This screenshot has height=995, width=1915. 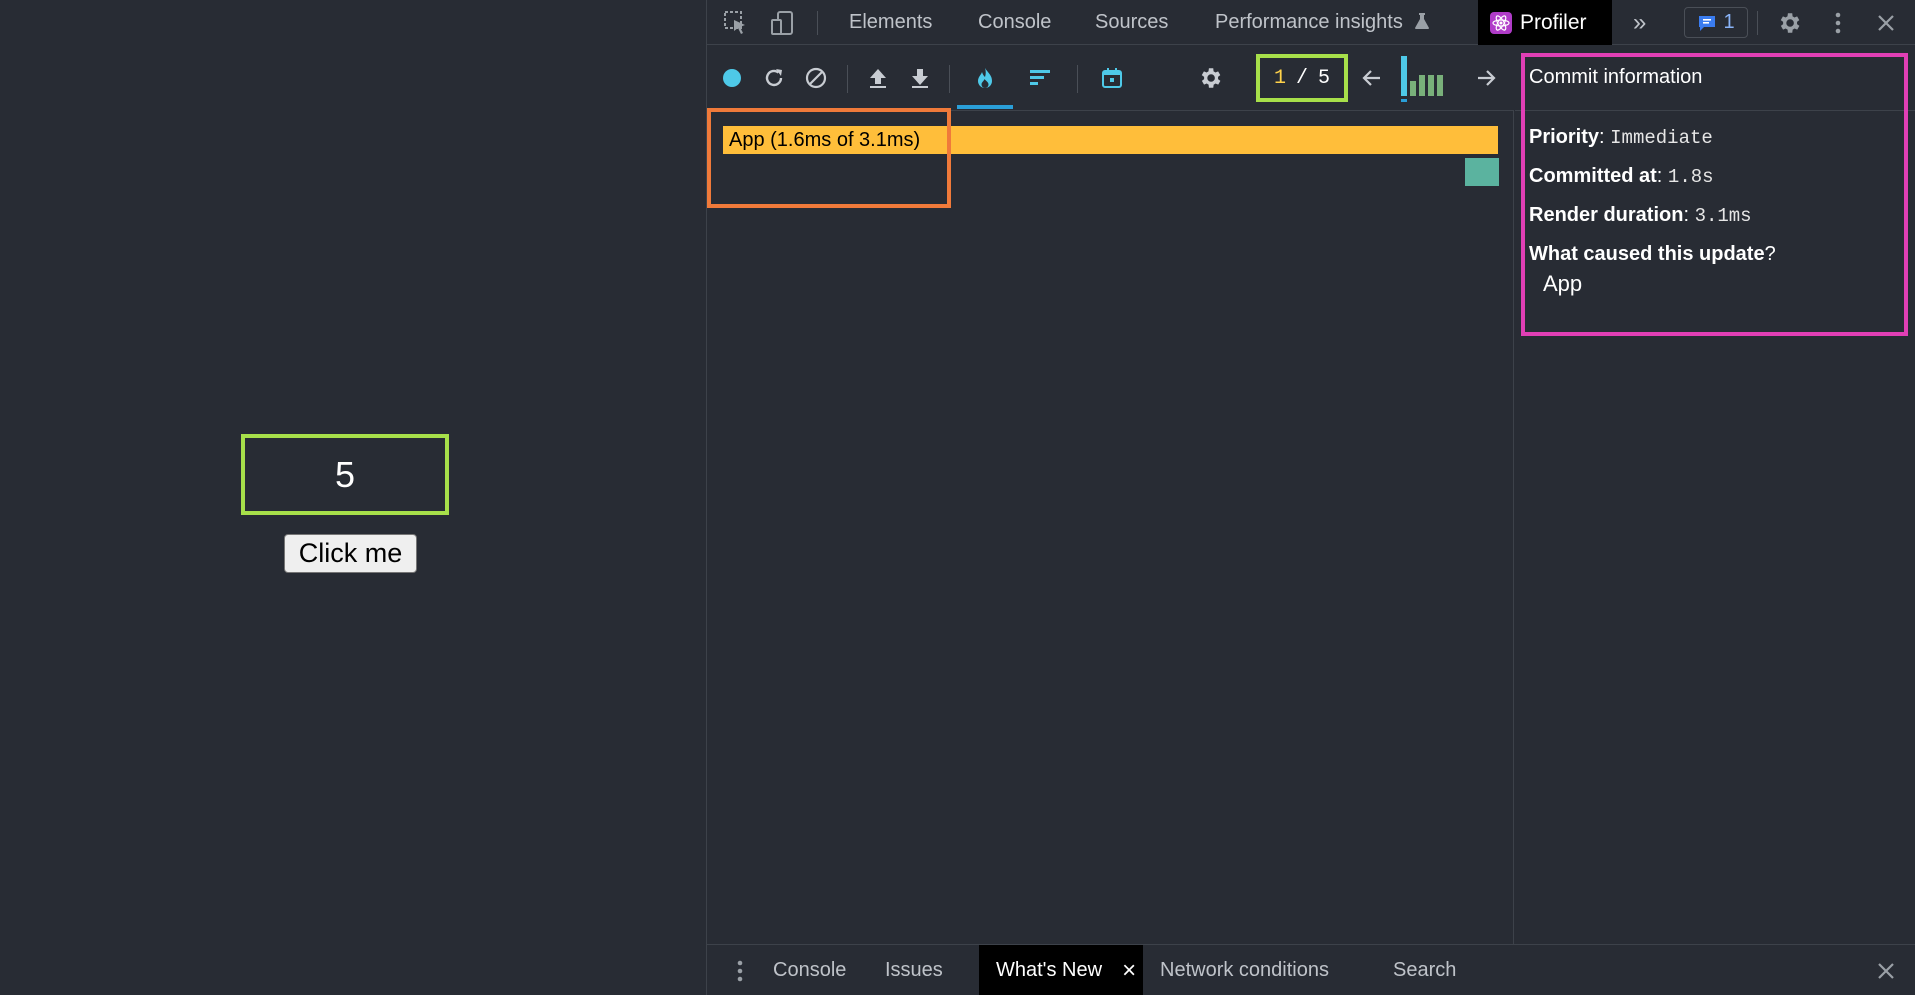 What do you see at coordinates (1639, 22) in the screenshot?
I see `more-tabs-button: »` at bounding box center [1639, 22].